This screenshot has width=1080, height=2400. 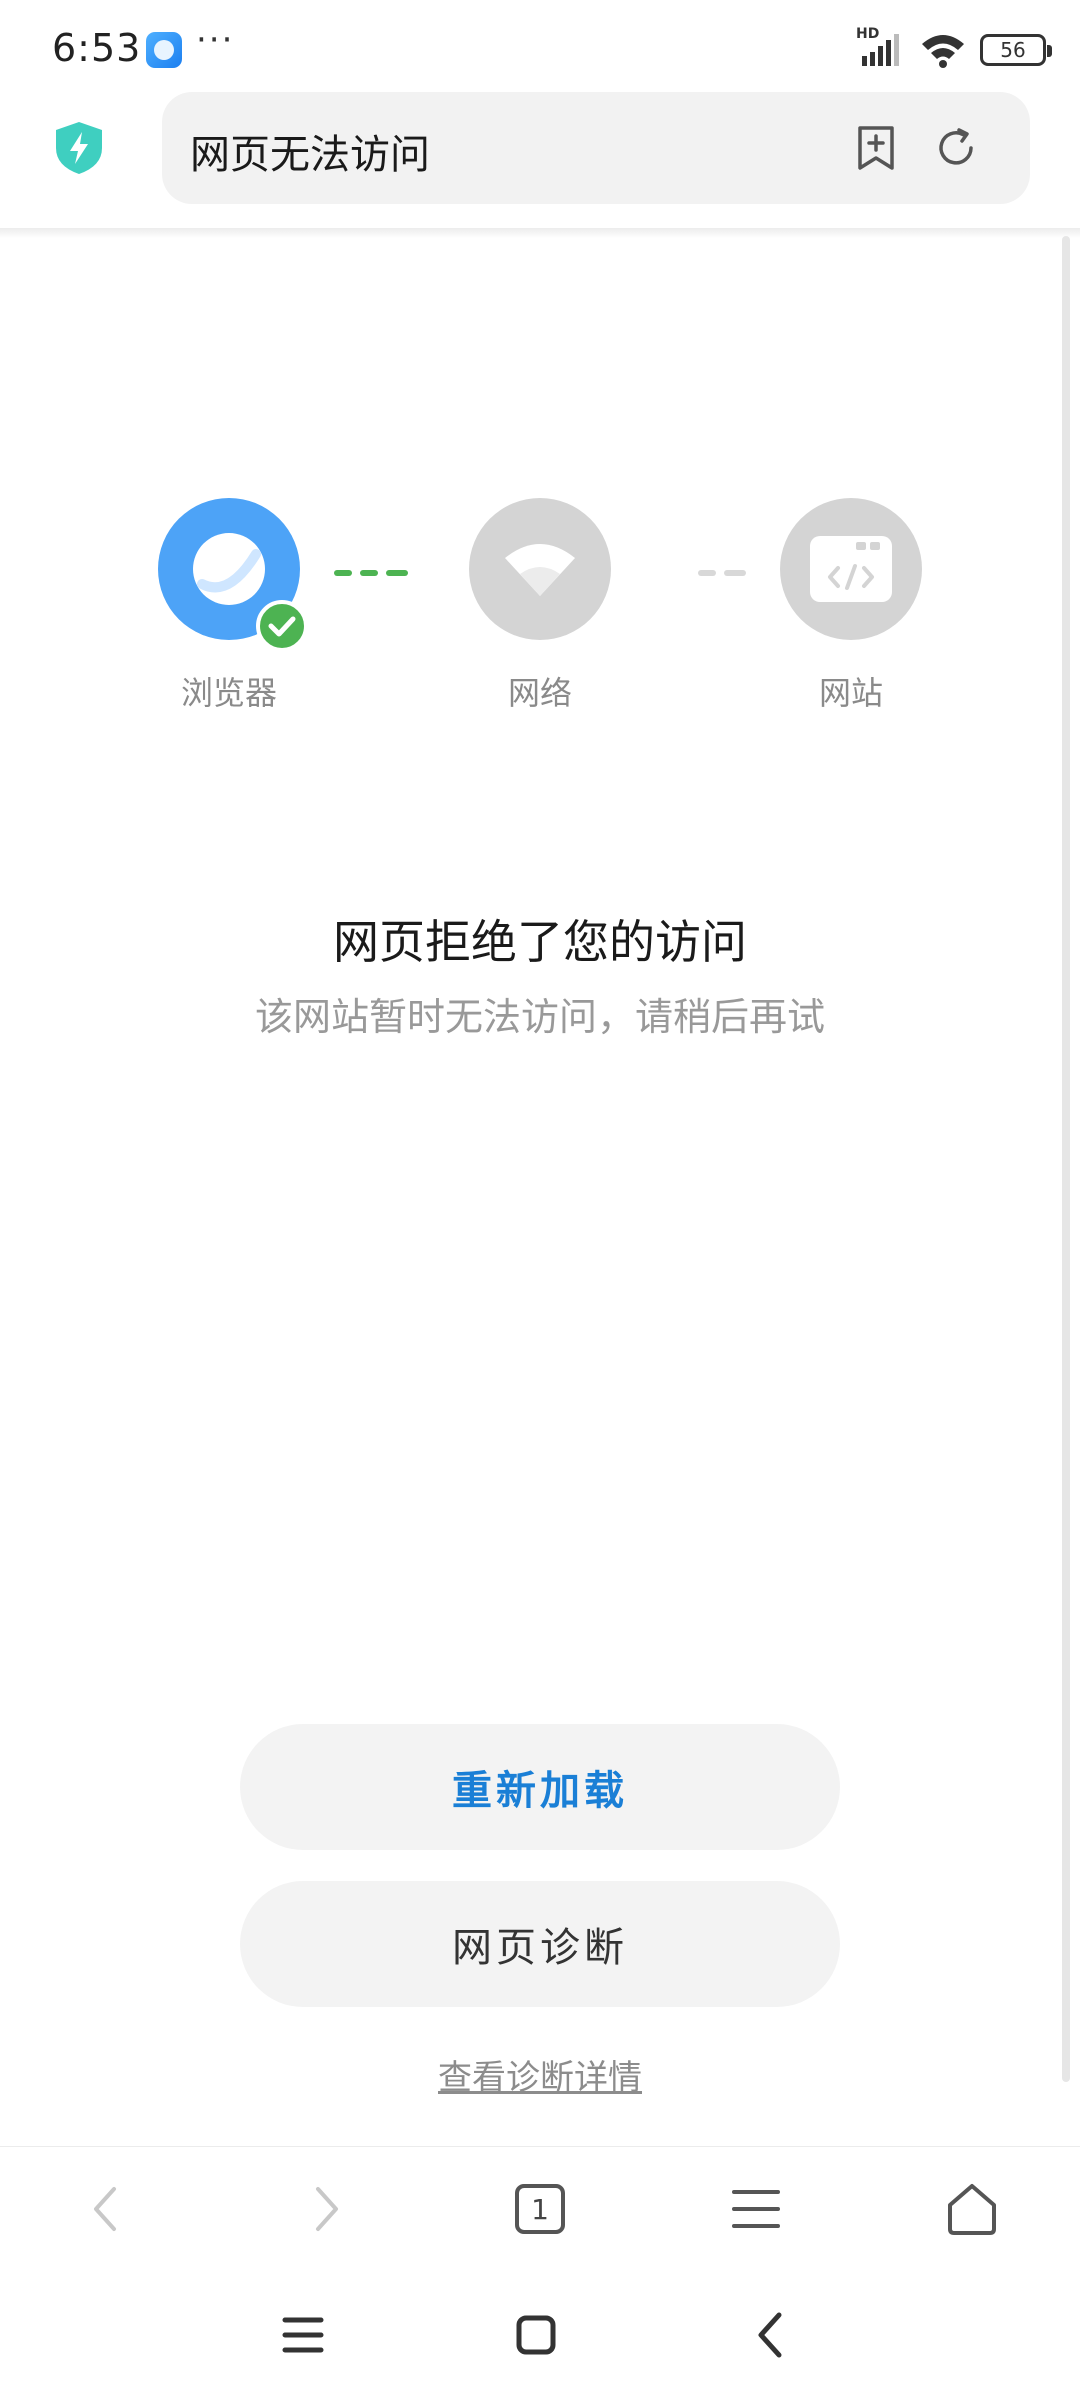 What do you see at coordinates (540, 569) in the screenshot?
I see `network-node-icon` at bounding box center [540, 569].